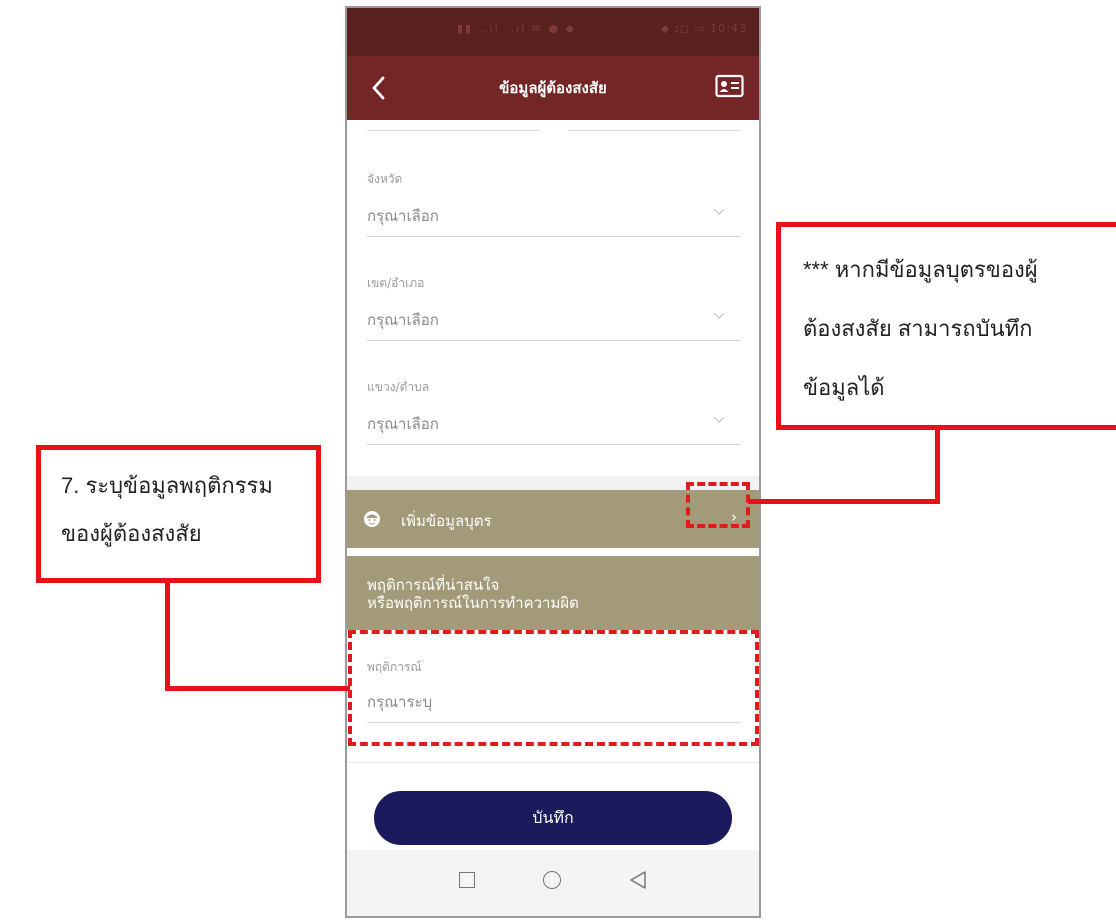 The height and width of the screenshot is (920, 1116). Describe the element at coordinates (446, 521) in the screenshot. I see `add-child-label: เพิ่มข้อมูลบุตร` at that location.